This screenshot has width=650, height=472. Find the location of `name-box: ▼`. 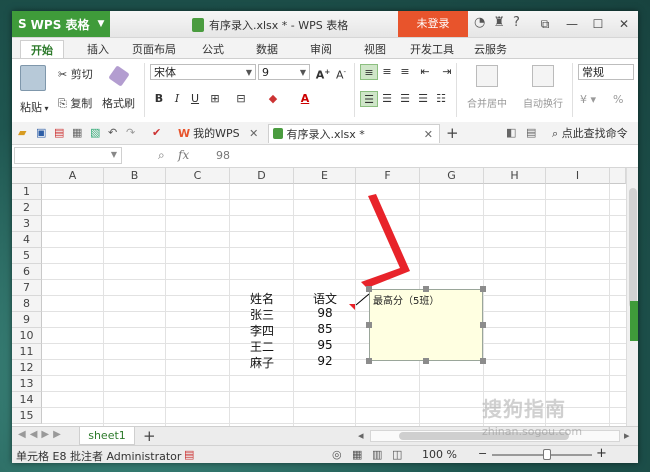

name-box: ▼ is located at coordinates (68, 155).